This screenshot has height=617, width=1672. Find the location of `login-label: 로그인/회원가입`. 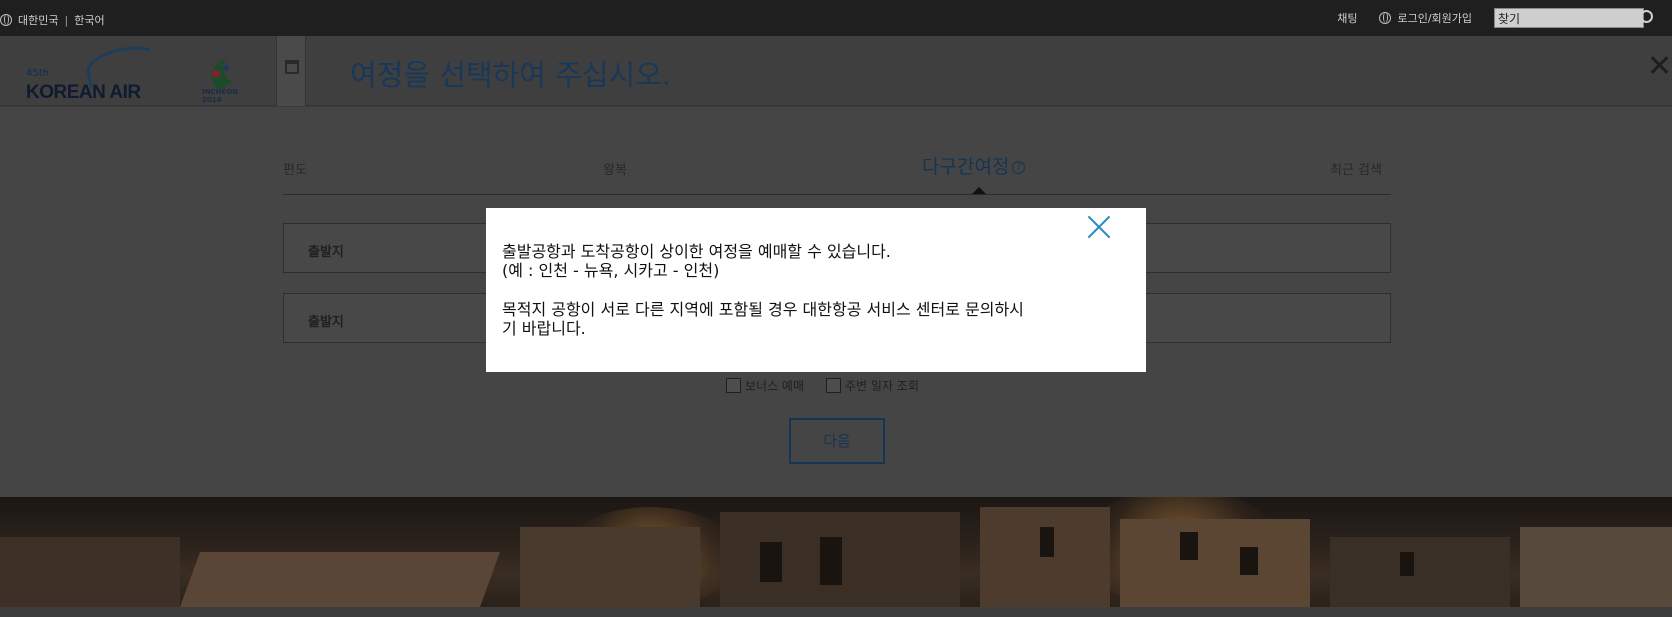

login-label: 로그인/회원가입 is located at coordinates (1434, 18).